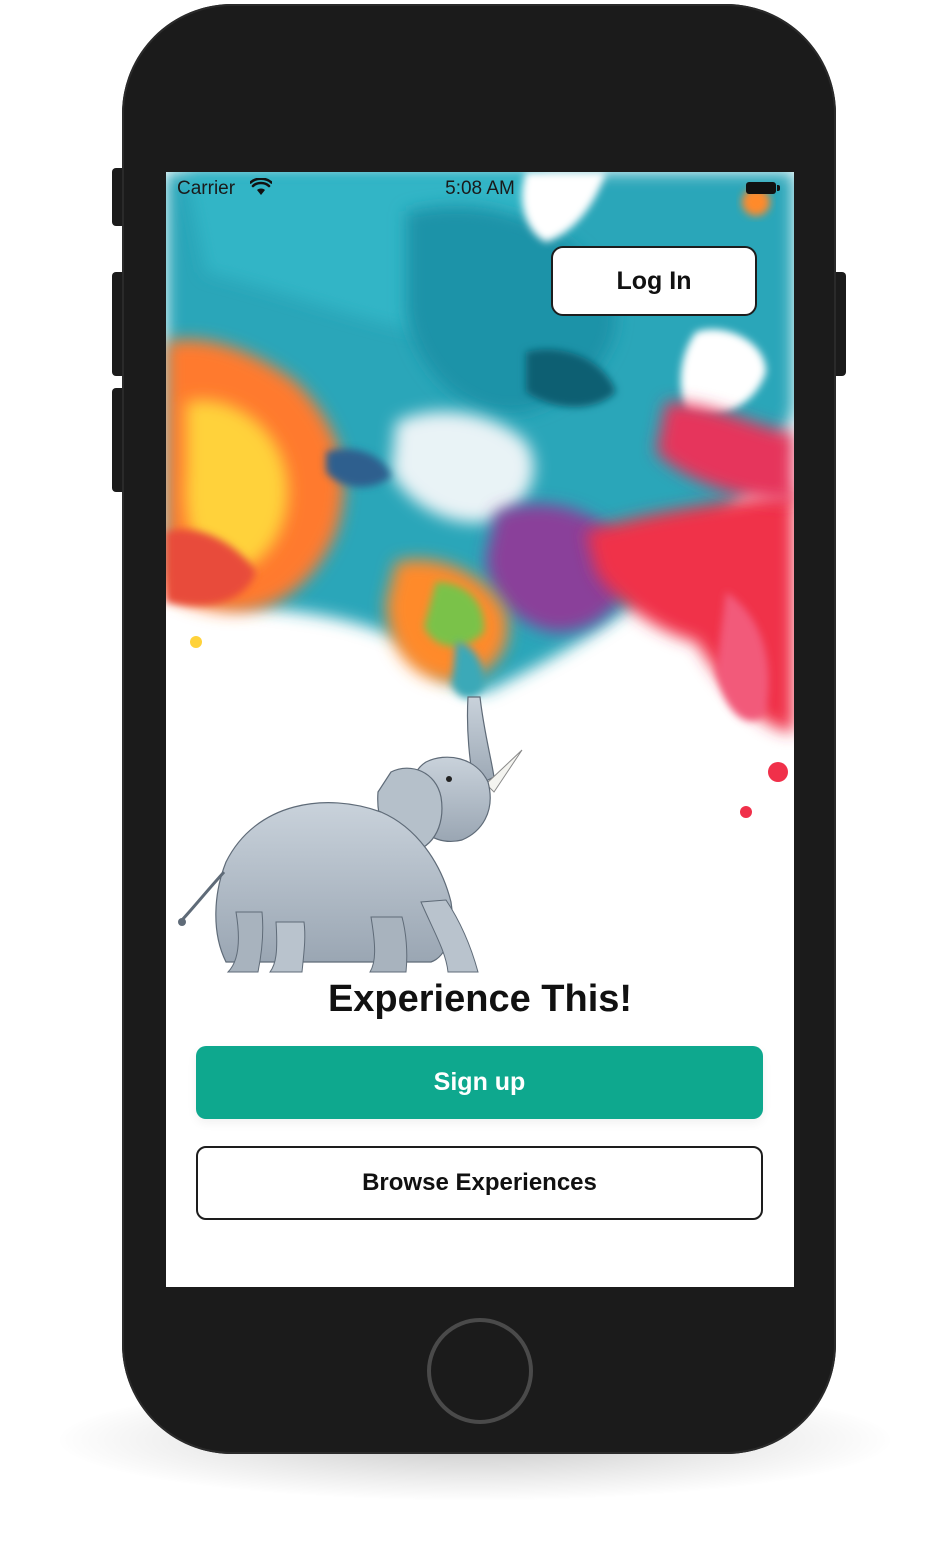 The image size is (950, 1550). I want to click on login-button: Log In, so click(654, 281).